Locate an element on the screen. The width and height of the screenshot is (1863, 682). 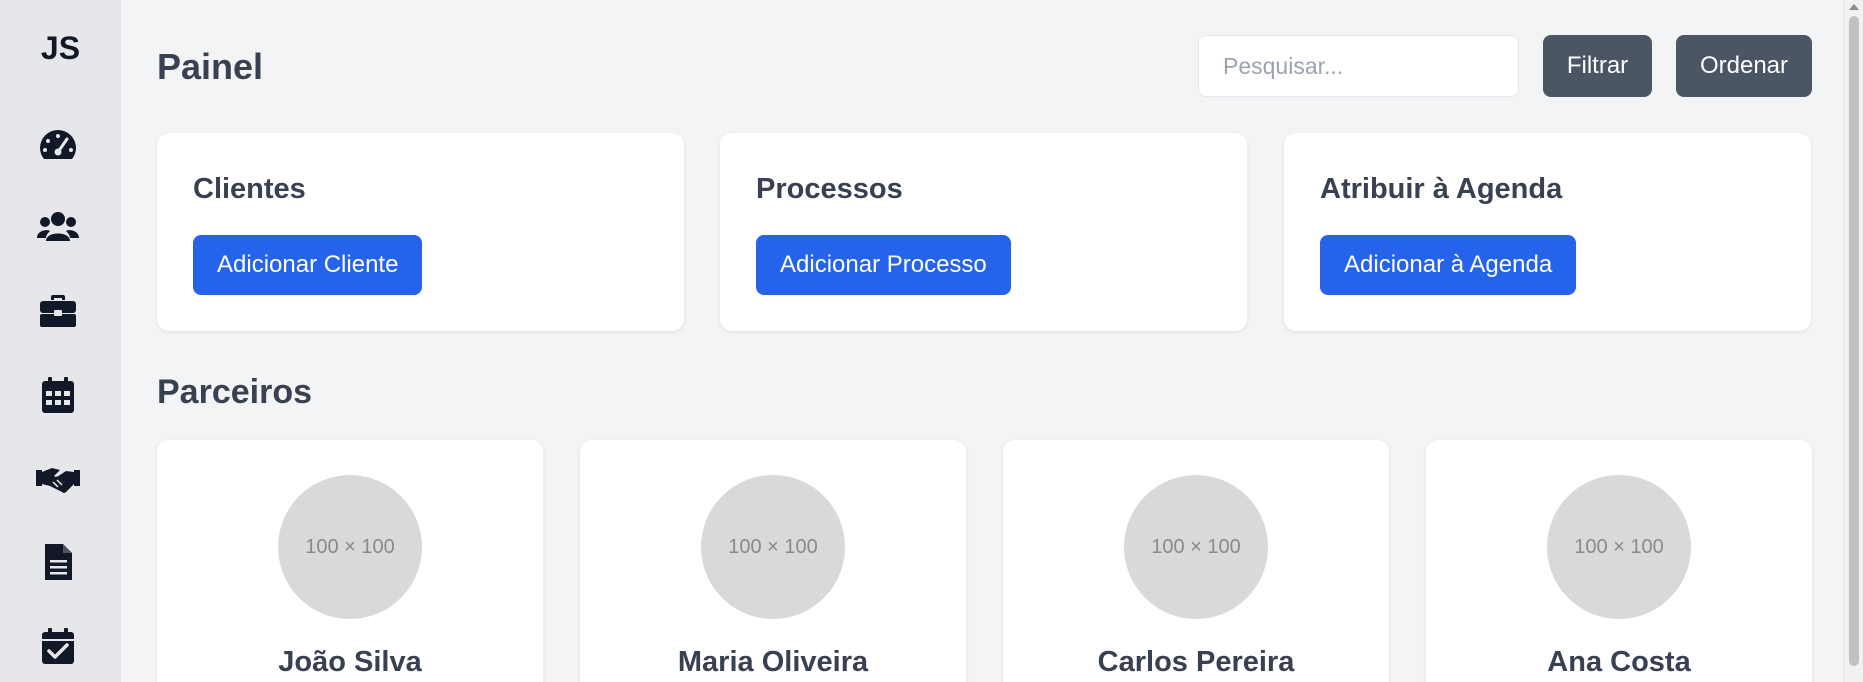
sidebar-item-schedule is located at coordinates (58, 646).